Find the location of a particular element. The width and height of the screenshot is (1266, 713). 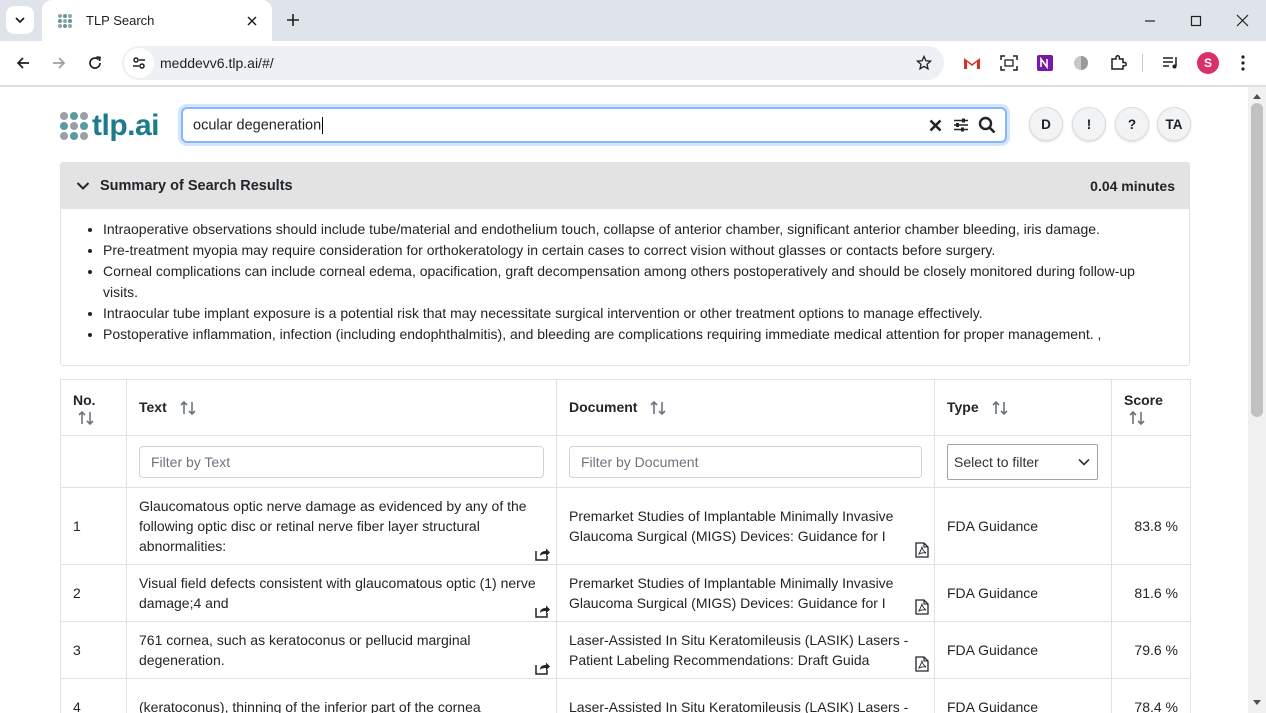

filter-cell-document: Filter by Document is located at coordinates (745, 461).